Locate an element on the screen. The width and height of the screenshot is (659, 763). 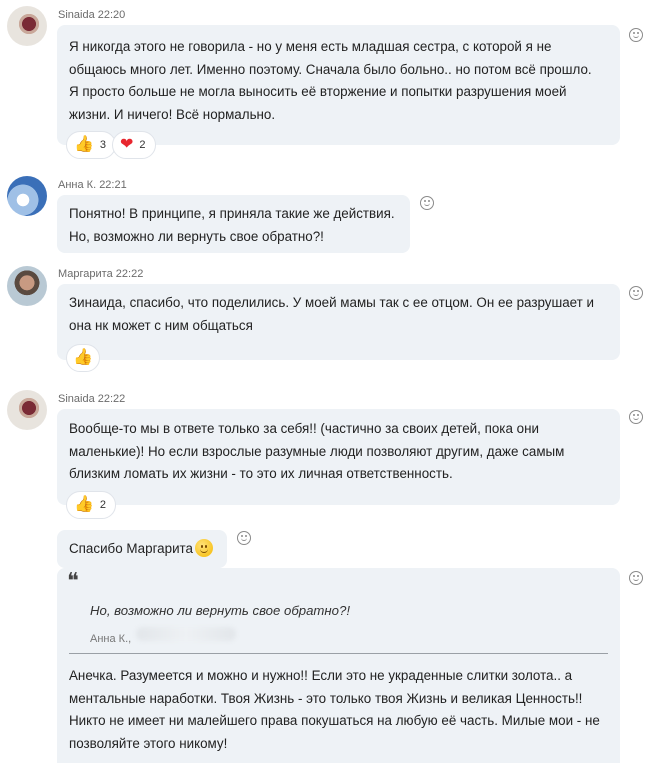
message-meta: Маргарита 22:22 is located at coordinates (100, 274).